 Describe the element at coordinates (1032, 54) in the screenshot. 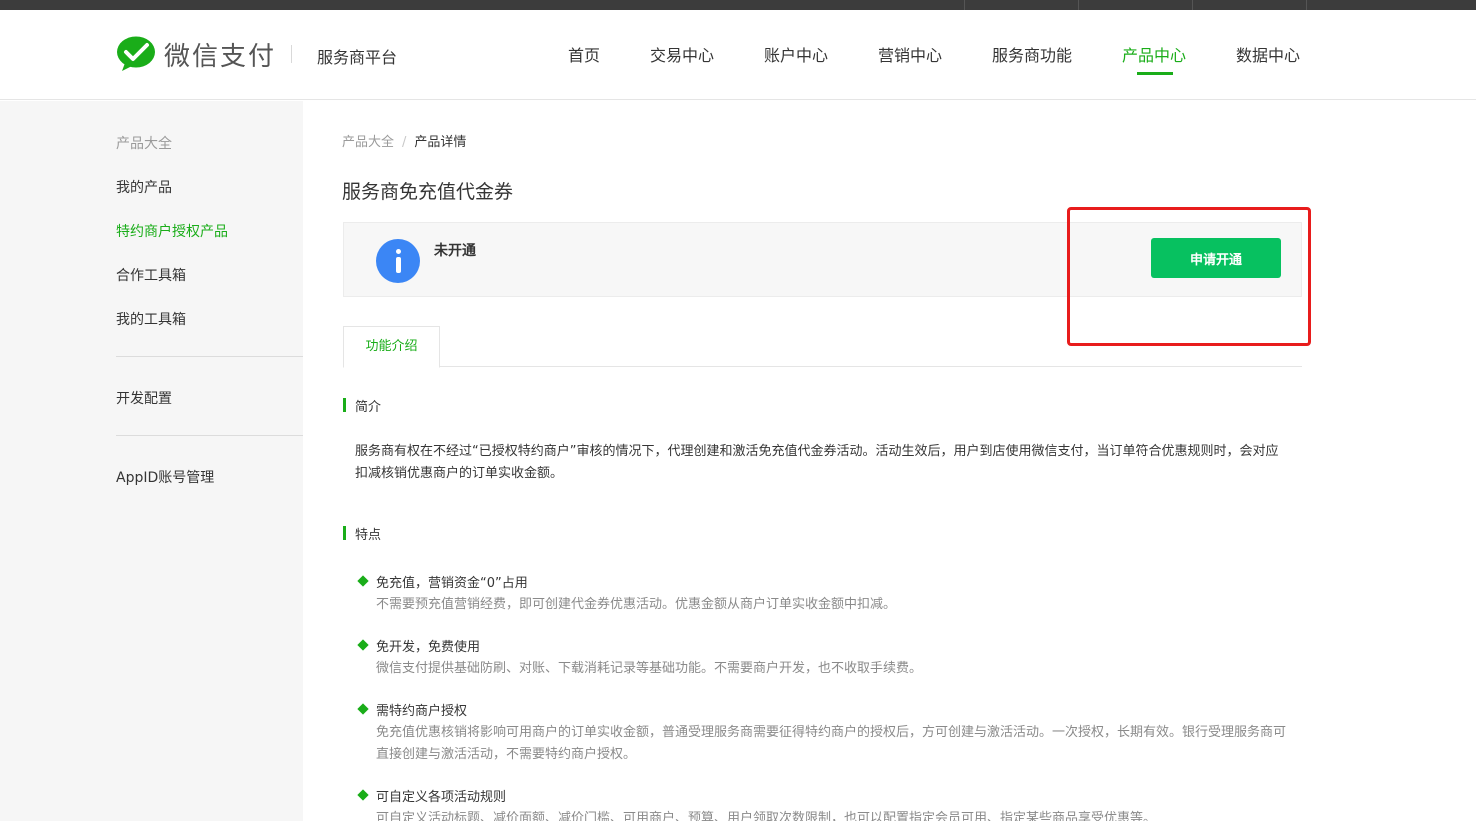

I see `nav-provider-functions: 服务商功能` at that location.